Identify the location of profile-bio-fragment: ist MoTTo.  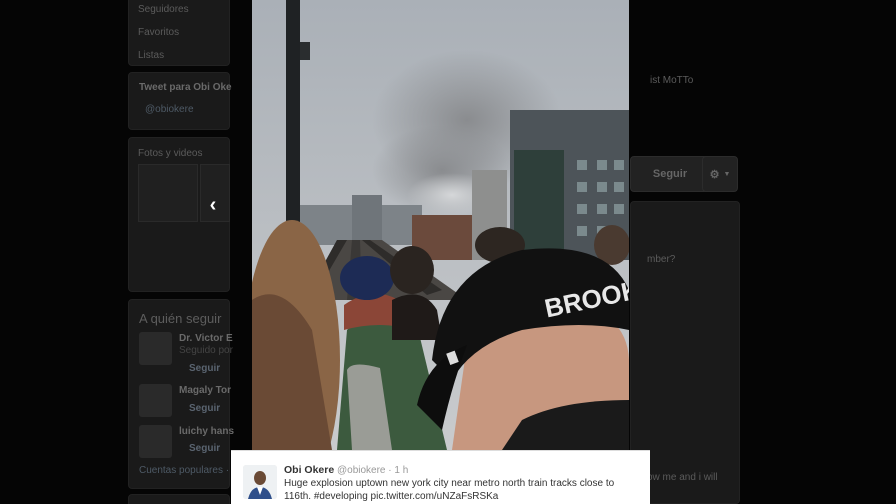
(672, 80).